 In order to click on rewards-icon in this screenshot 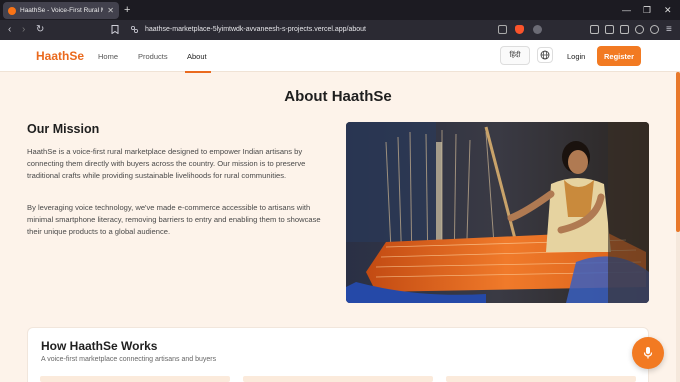, I will do `click(537, 29)`.